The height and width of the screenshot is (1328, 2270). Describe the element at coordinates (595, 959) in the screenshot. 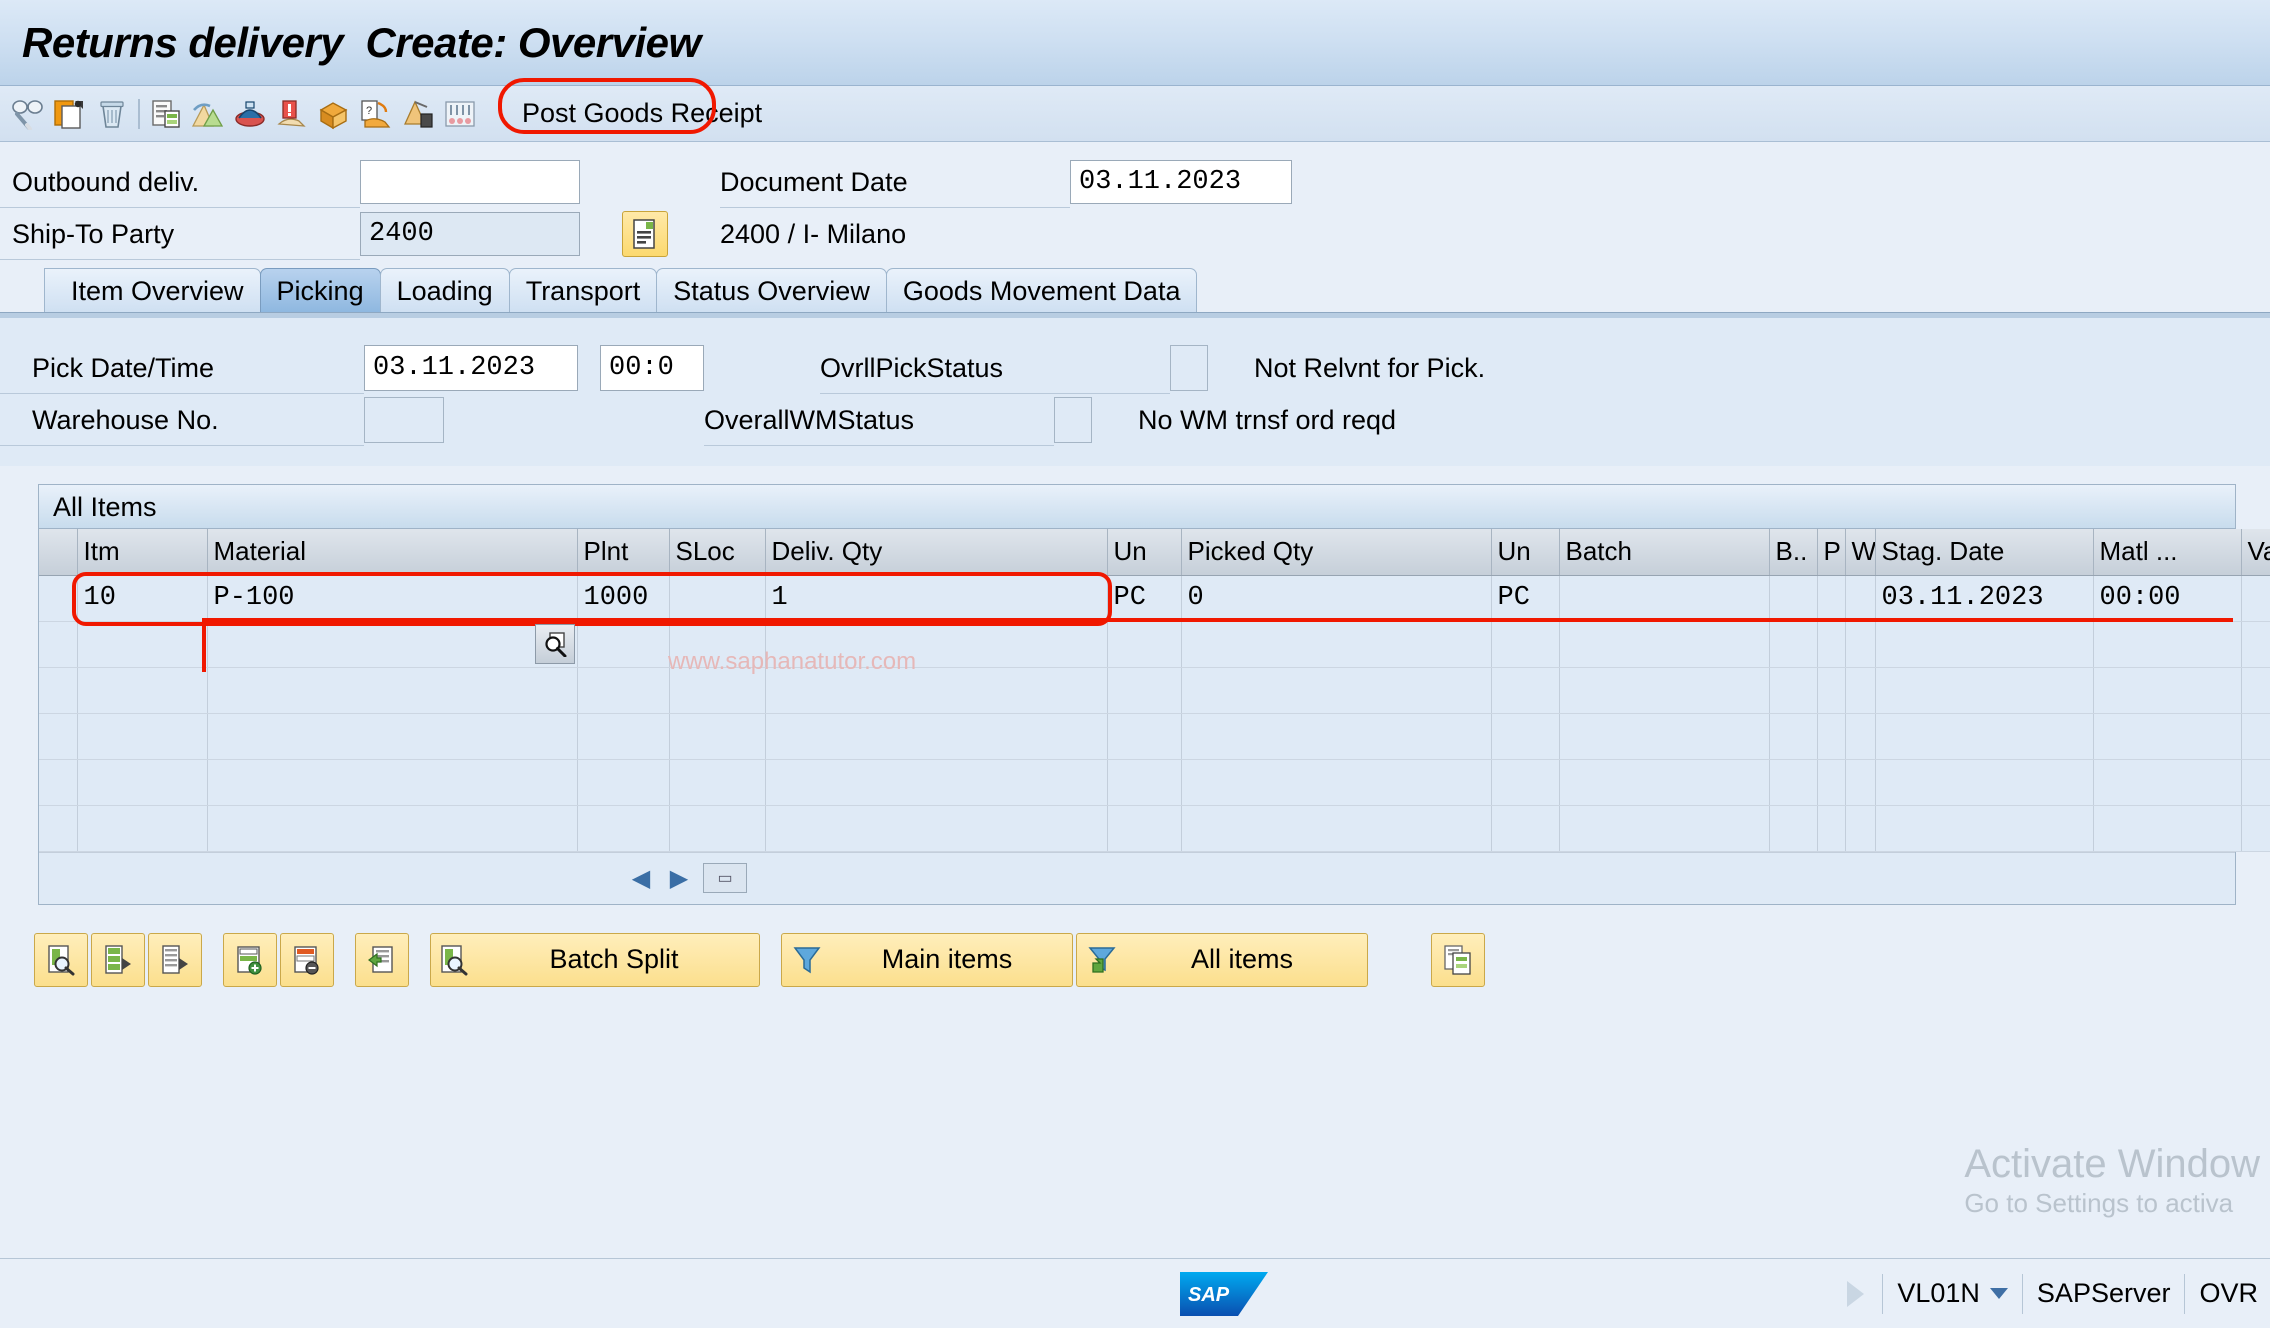

I see `batch-split-button: Batch Split` at that location.